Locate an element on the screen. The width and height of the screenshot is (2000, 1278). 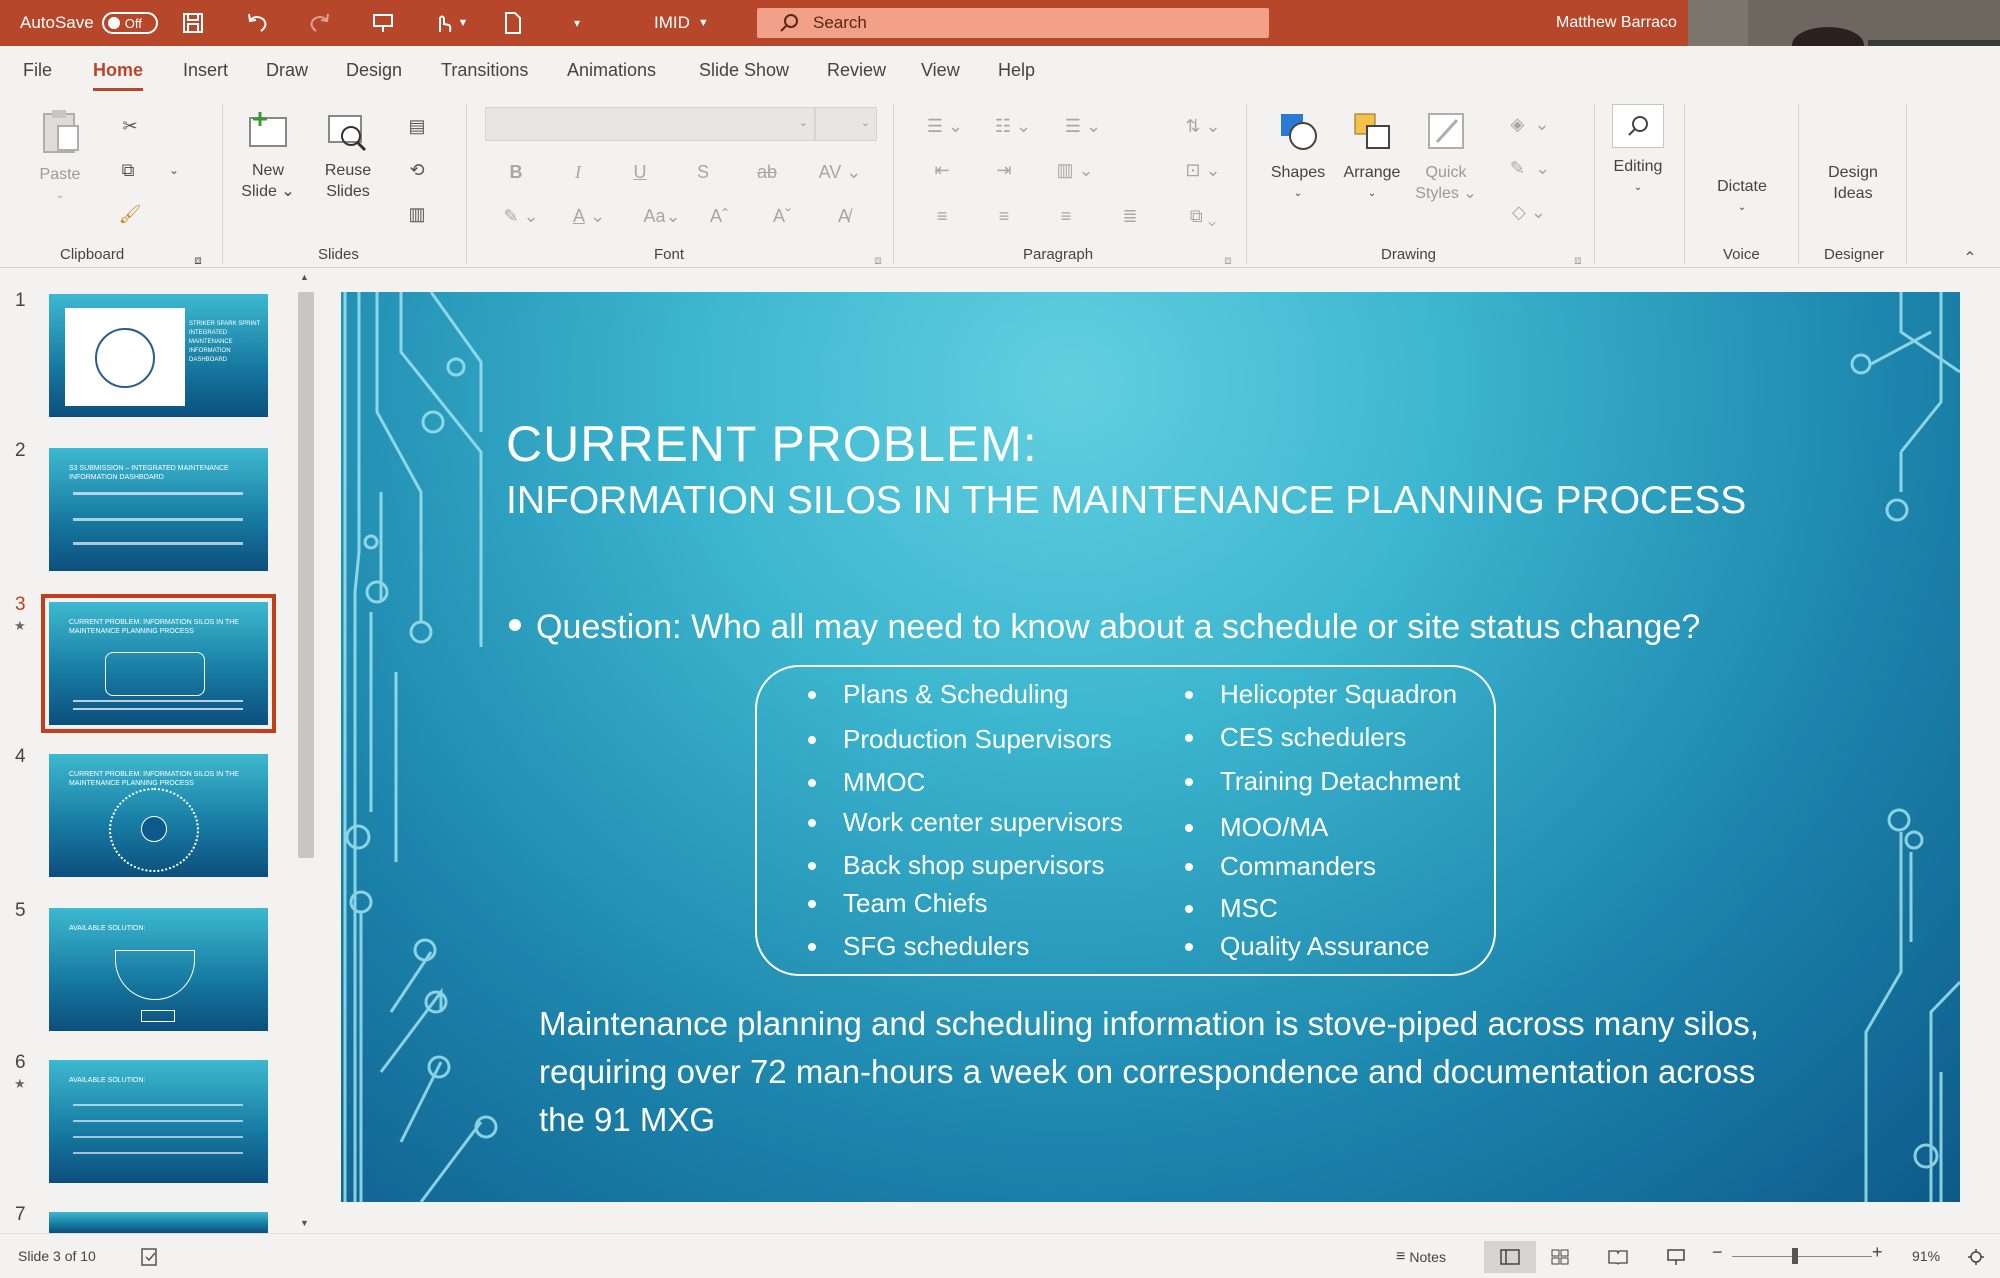
slide-thumbnail-5: AVAILABLE SOLUTION: is located at coordinates (158, 969).